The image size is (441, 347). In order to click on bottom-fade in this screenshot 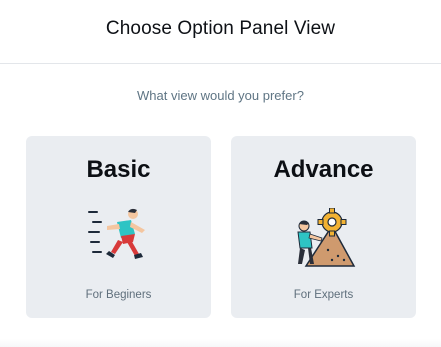, I will do `click(220, 343)`.